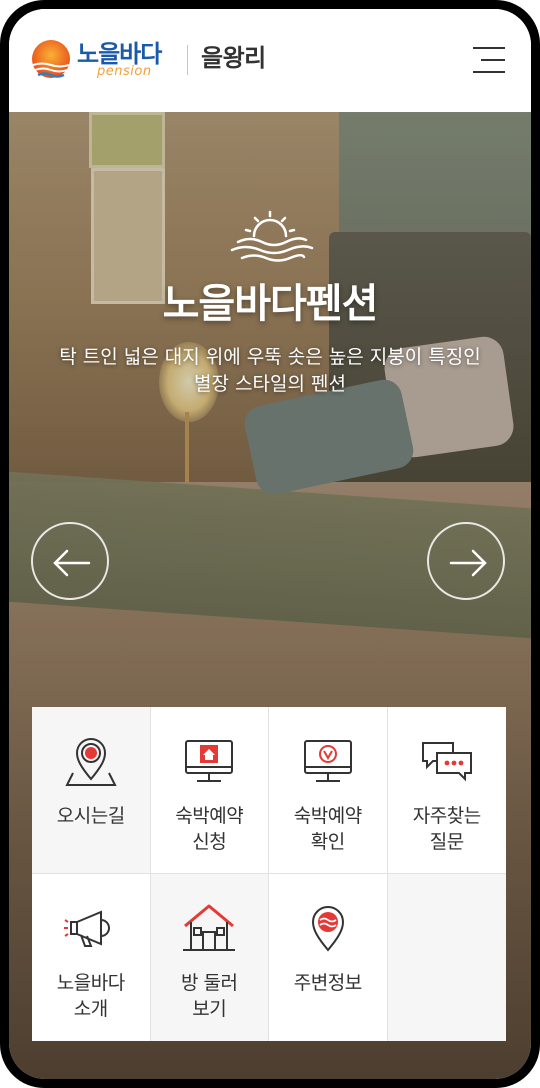  What do you see at coordinates (90, 816) in the screenshot?
I see `quick-menu-label: 오시는길` at bounding box center [90, 816].